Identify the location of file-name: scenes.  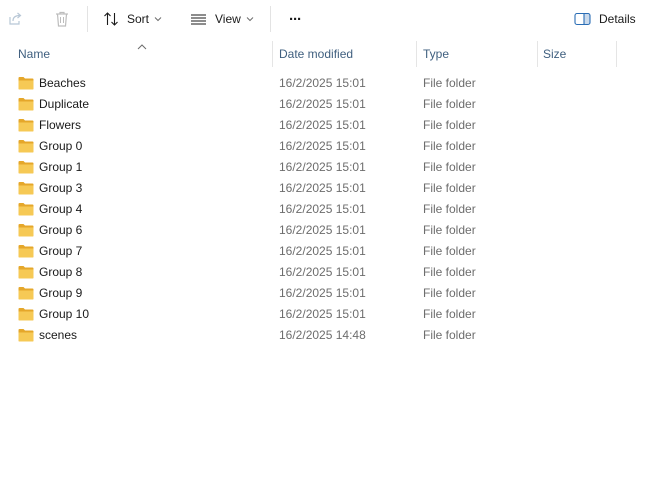
(58, 335).